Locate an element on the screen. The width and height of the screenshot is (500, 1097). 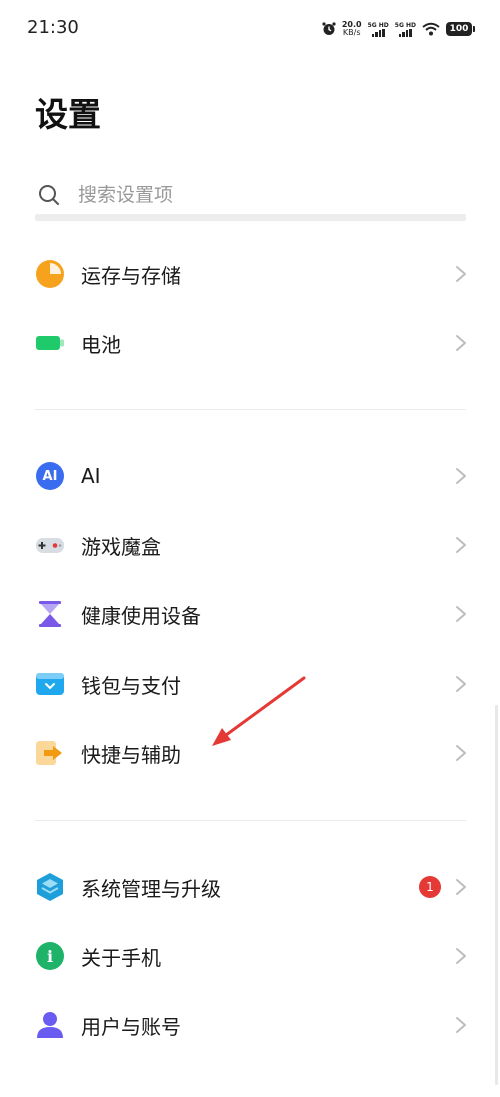
ai-icon: AI is located at coordinates (50, 476).